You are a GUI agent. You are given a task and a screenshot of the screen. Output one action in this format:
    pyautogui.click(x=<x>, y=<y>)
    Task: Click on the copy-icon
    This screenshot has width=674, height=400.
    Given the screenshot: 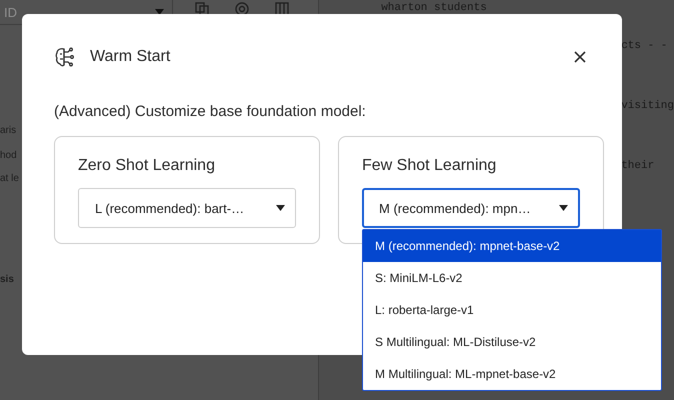 What is the action you would take?
    pyautogui.click(x=202, y=9)
    